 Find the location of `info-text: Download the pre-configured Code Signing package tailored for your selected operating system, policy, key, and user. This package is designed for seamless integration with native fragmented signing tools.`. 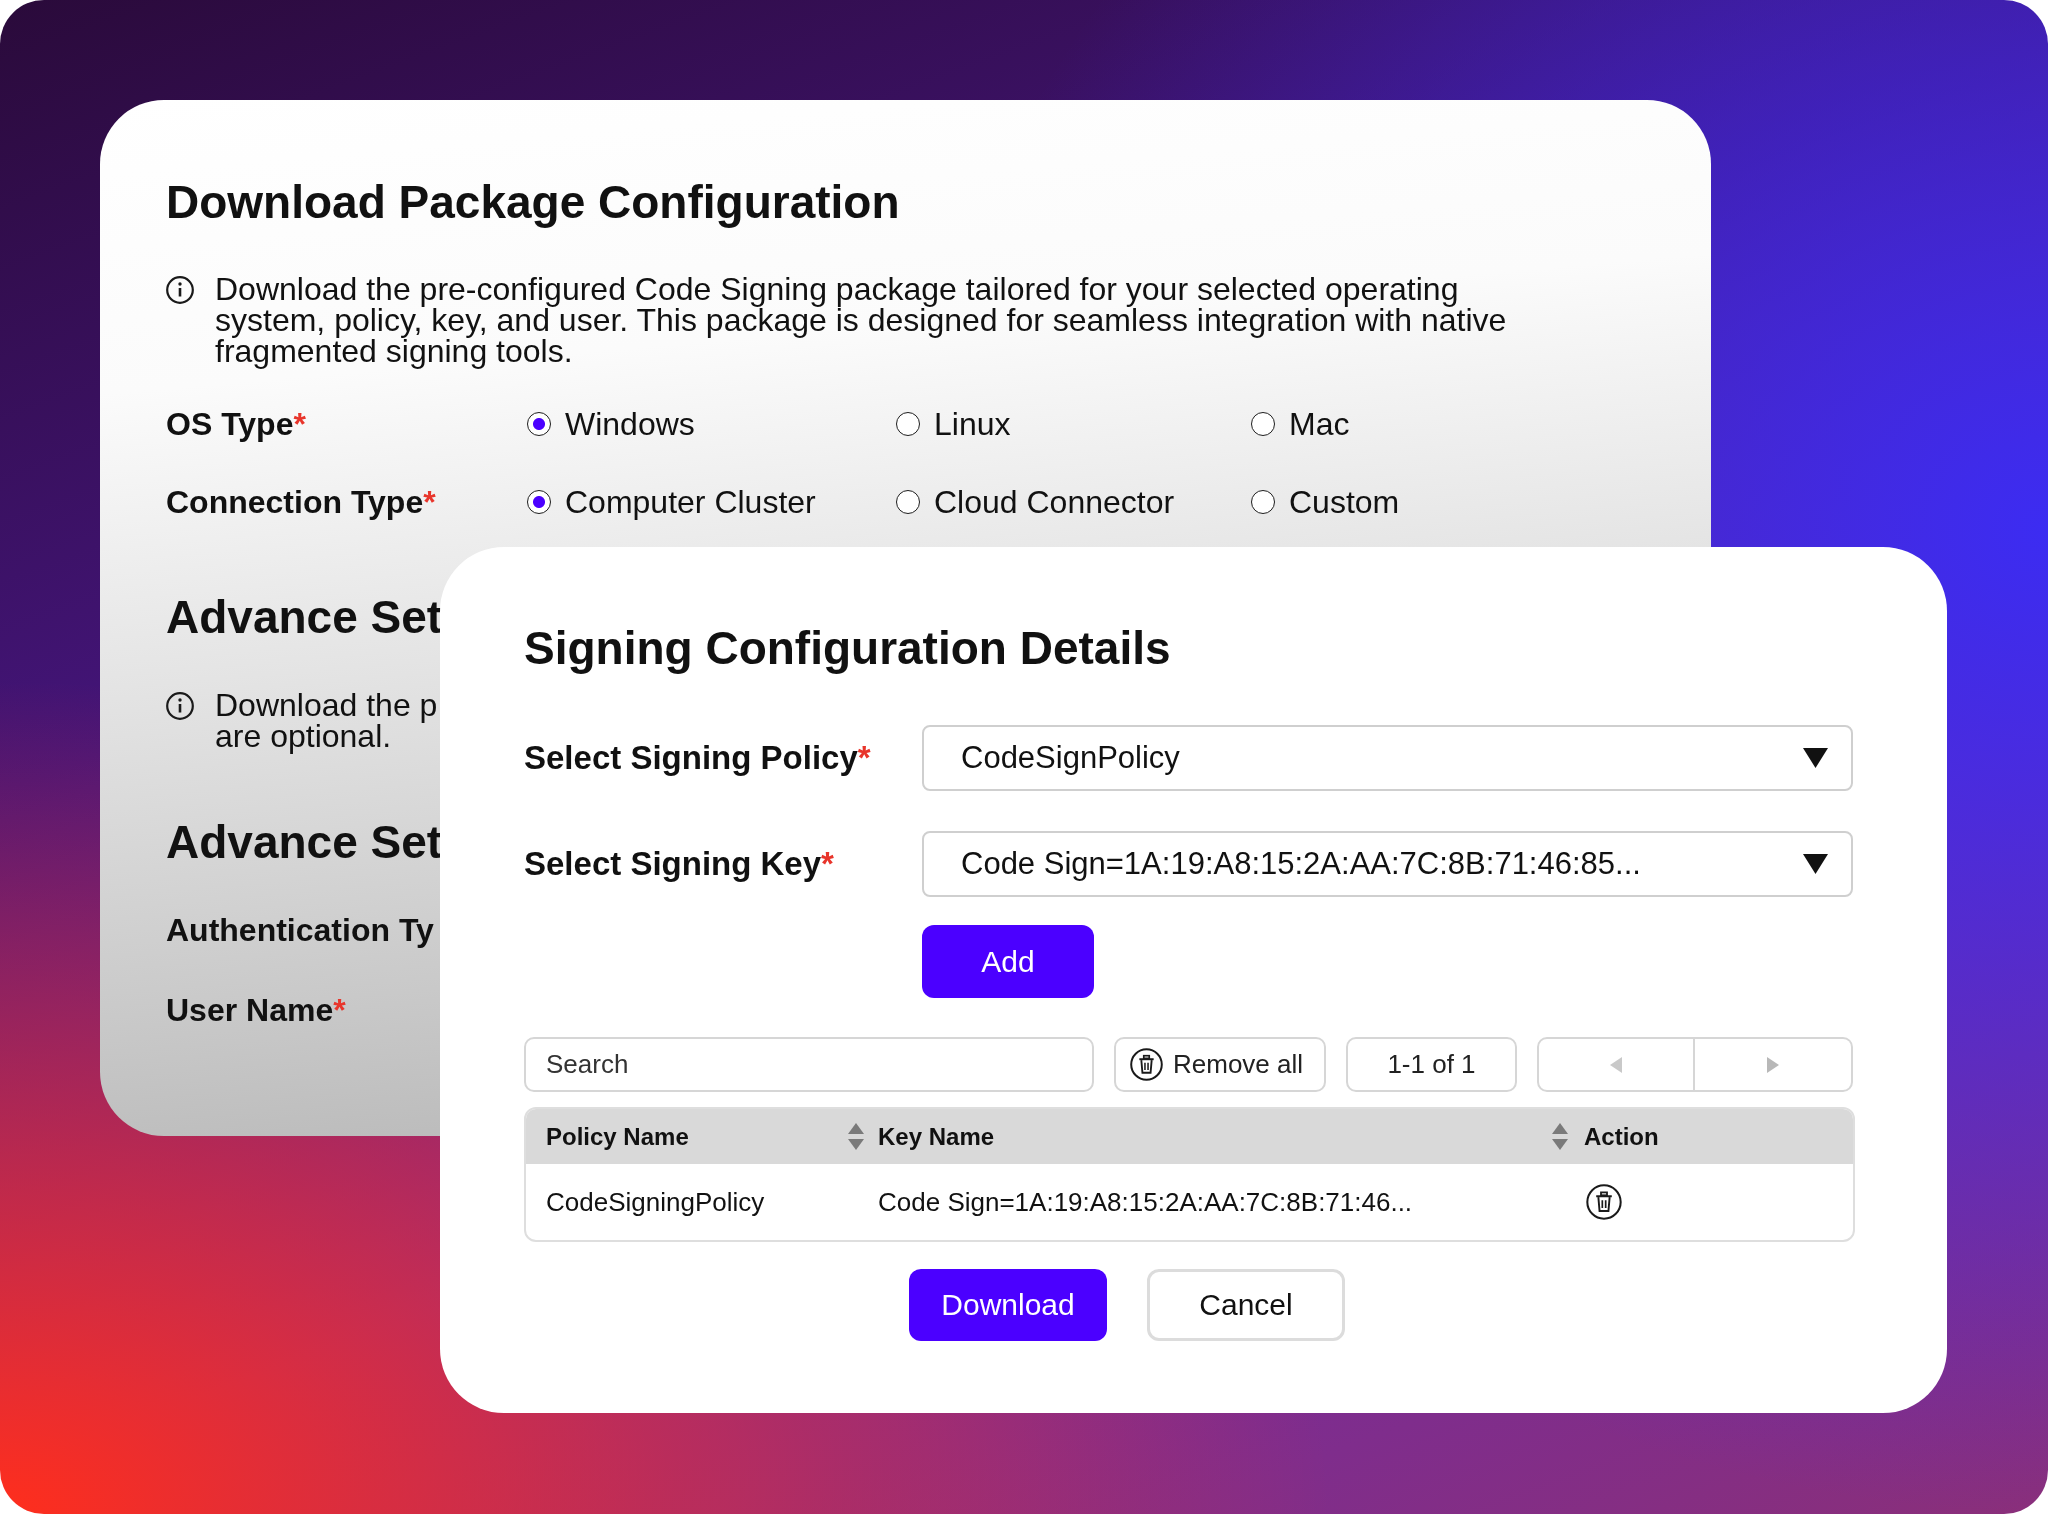

info-text: Download the pre-configured Code Signing package tailored for your selected operating system, policy, key, and user. This package is designed for seamless integration with native fragmented signing tools. is located at coordinates (861, 320).